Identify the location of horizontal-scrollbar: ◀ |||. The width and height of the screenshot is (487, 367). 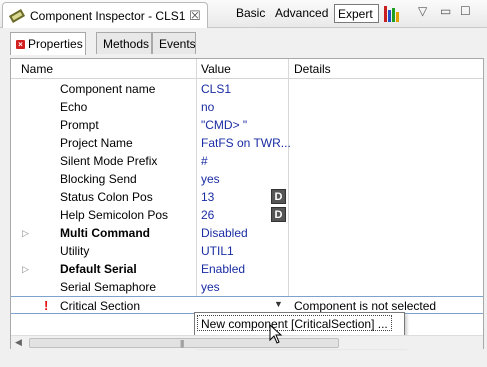
(247, 342).